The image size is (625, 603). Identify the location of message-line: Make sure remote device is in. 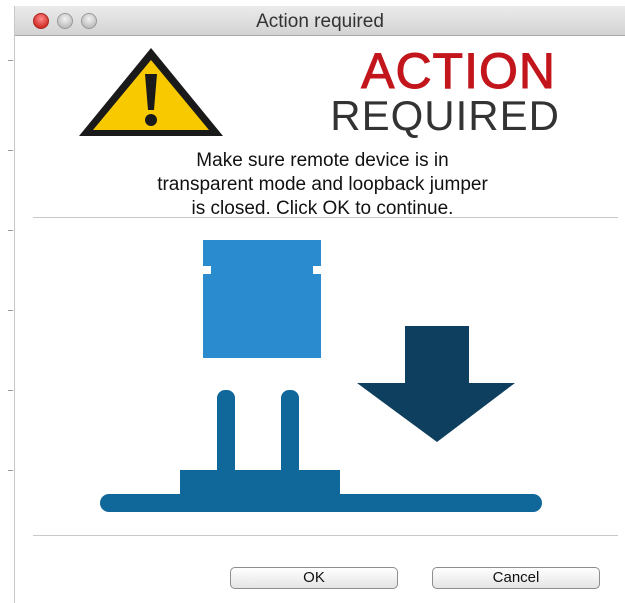
(322, 160).